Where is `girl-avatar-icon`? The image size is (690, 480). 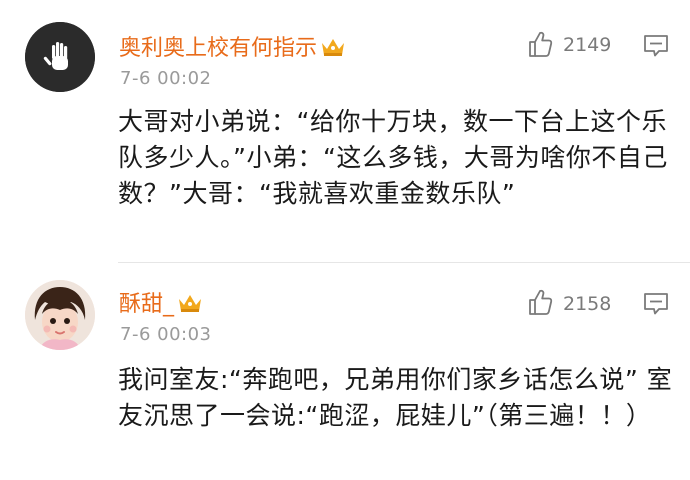
girl-avatar-icon is located at coordinates (60, 315).